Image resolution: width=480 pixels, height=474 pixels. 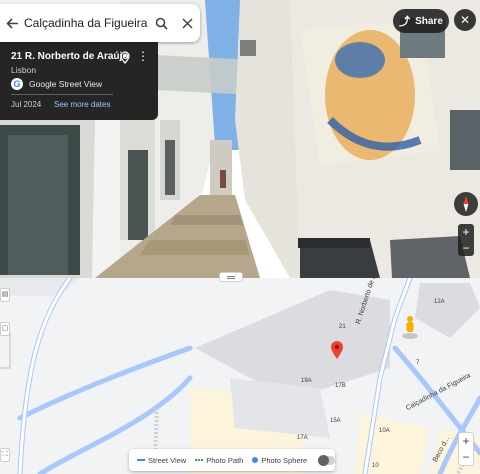 I want to click on google-logo-icon: G, so click(x=17, y=84).